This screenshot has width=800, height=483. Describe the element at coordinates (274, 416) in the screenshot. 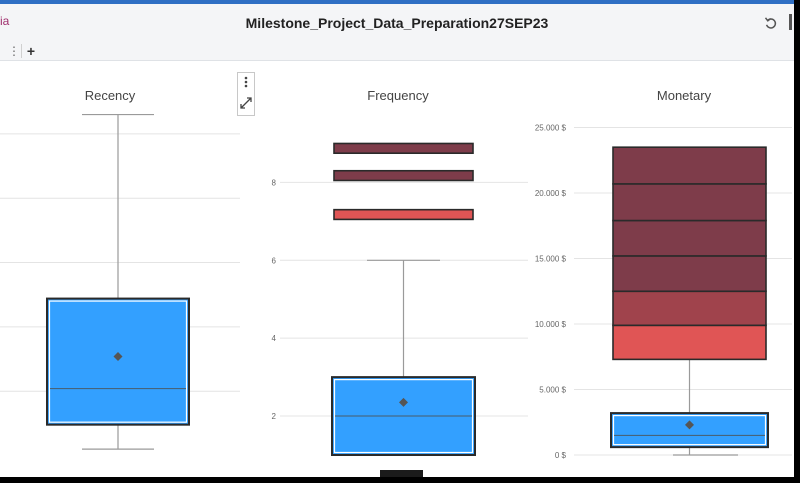

I see `y-tick-label: 2` at that location.